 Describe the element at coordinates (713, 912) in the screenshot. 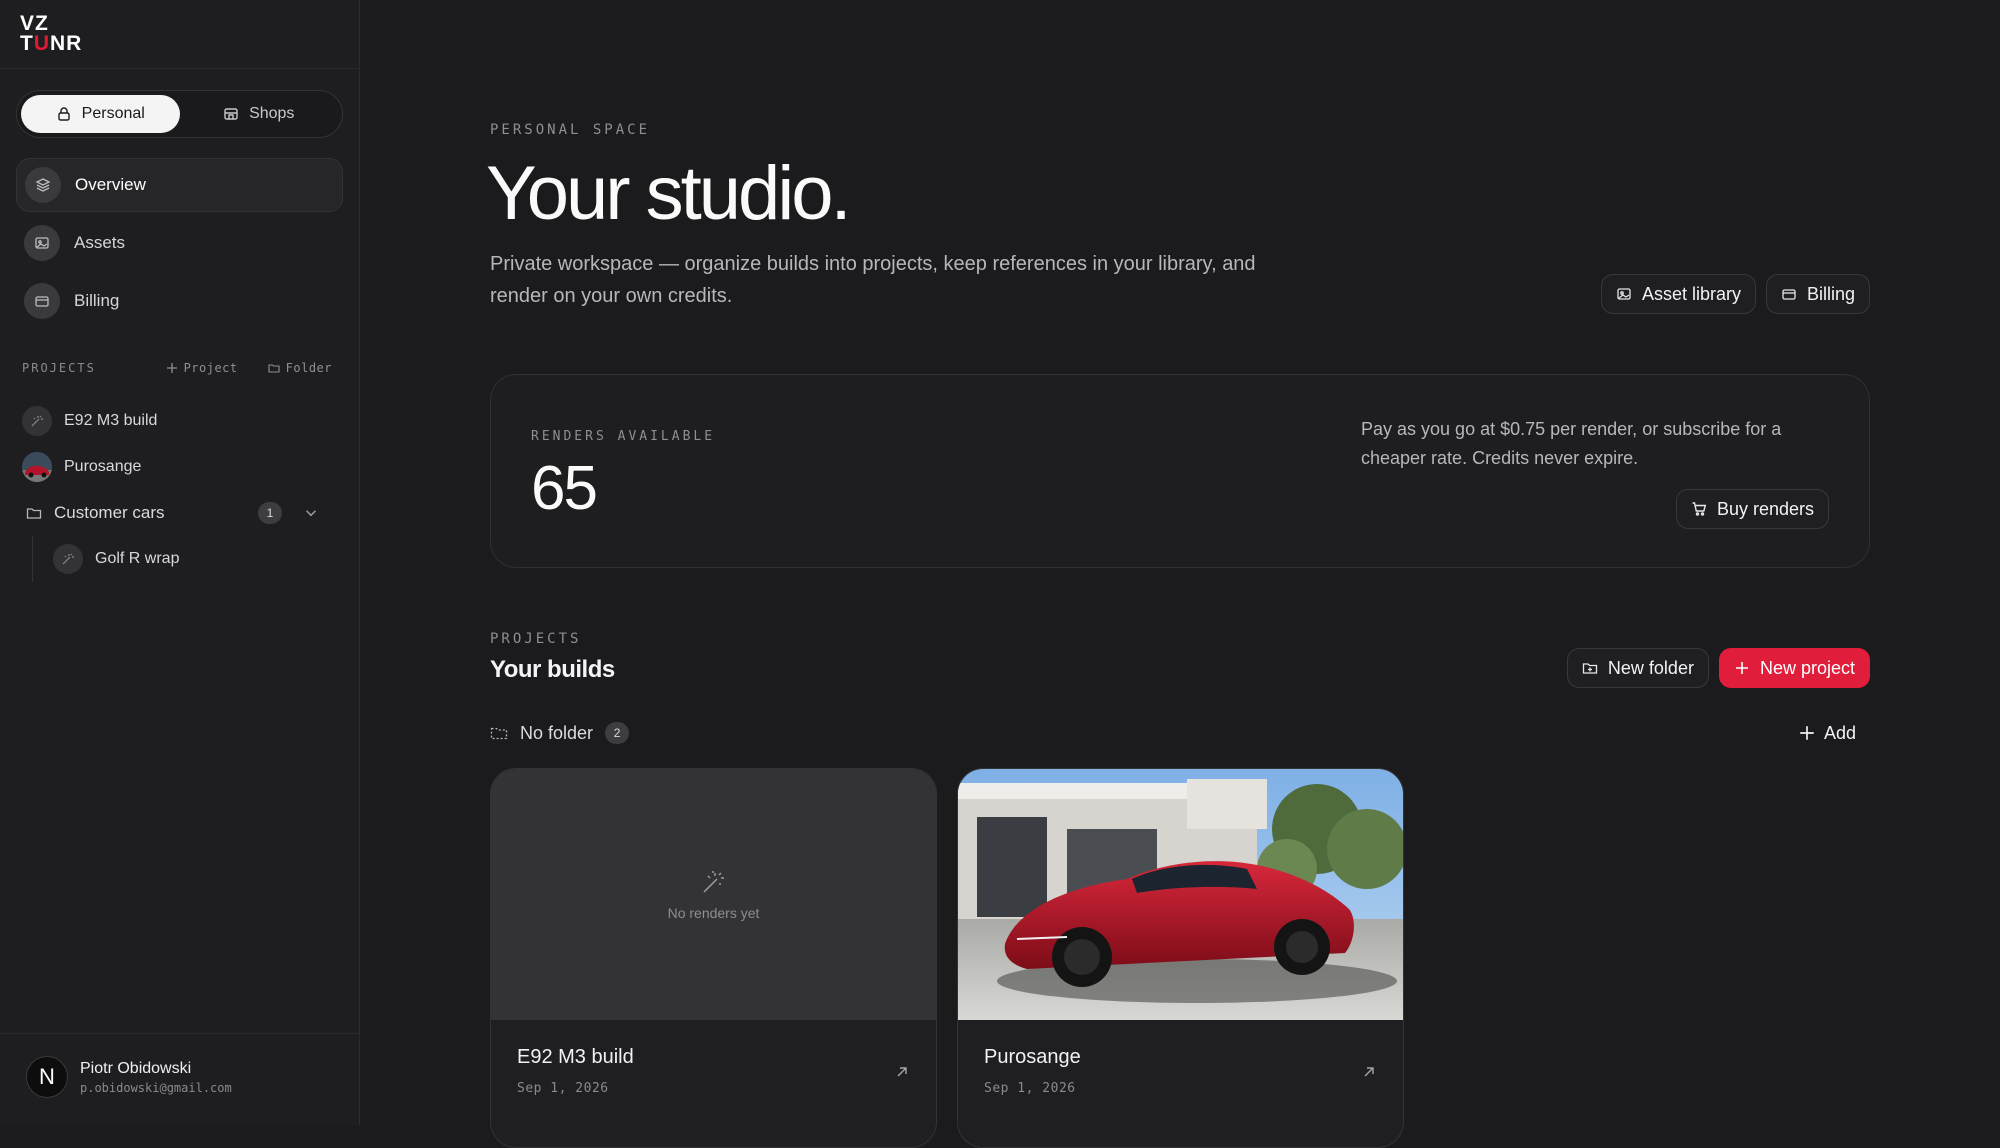

I see `no-renders-text: No renders yet` at that location.